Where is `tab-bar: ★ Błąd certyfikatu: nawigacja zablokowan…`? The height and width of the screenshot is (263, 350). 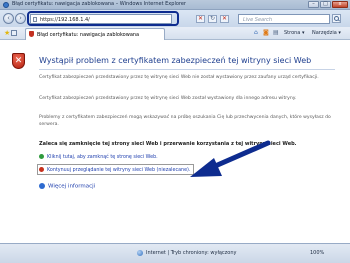 tab-bar: ★ Błąd certyfikatu: nawigacja zablokowan… is located at coordinates (175, 33).